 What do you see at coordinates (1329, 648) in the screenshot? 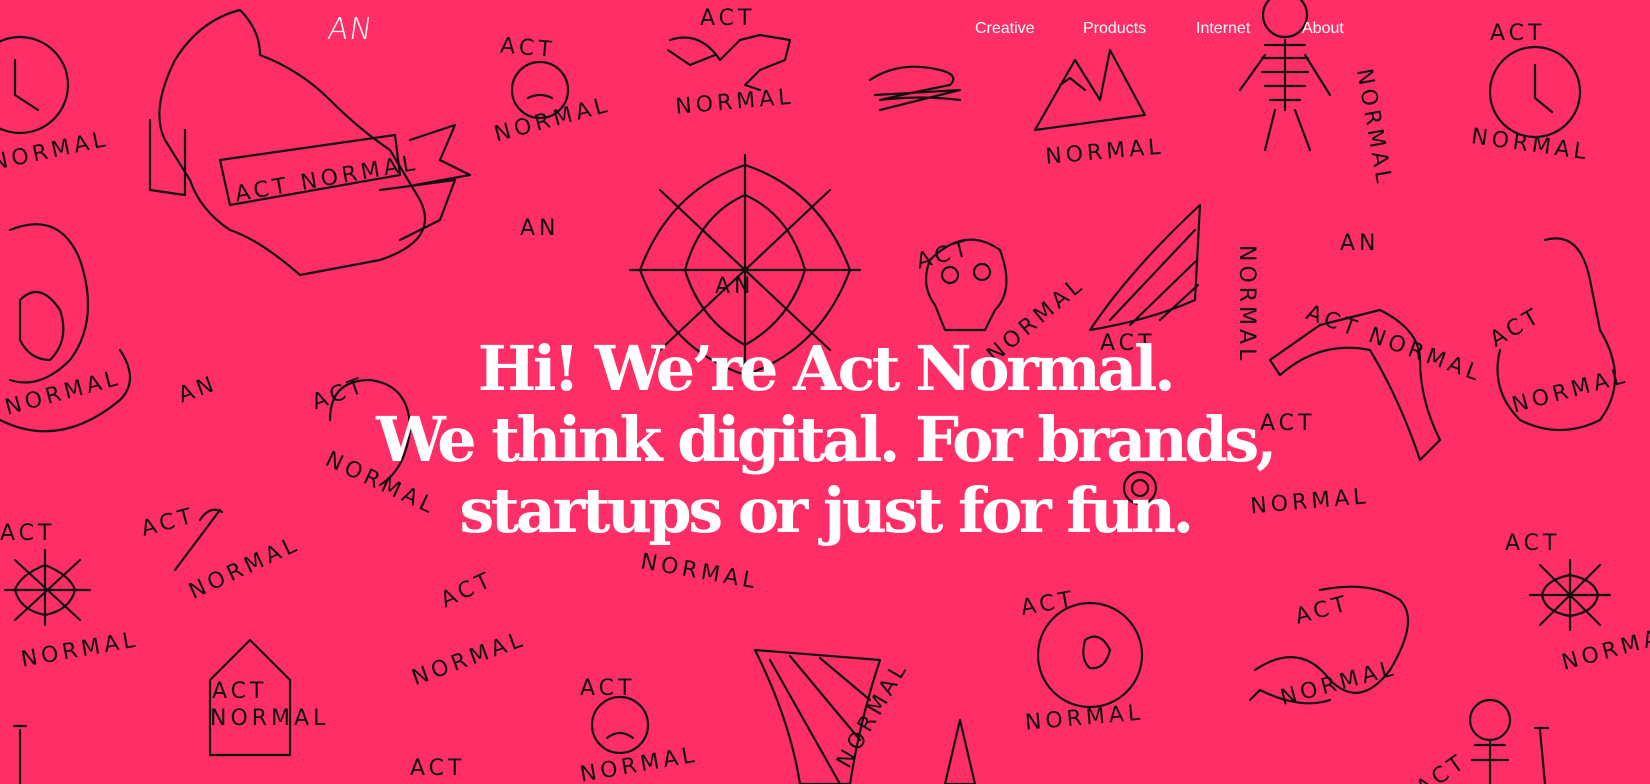
I see `snake-bottom-right-doodle: ACT NORMAL` at bounding box center [1329, 648].